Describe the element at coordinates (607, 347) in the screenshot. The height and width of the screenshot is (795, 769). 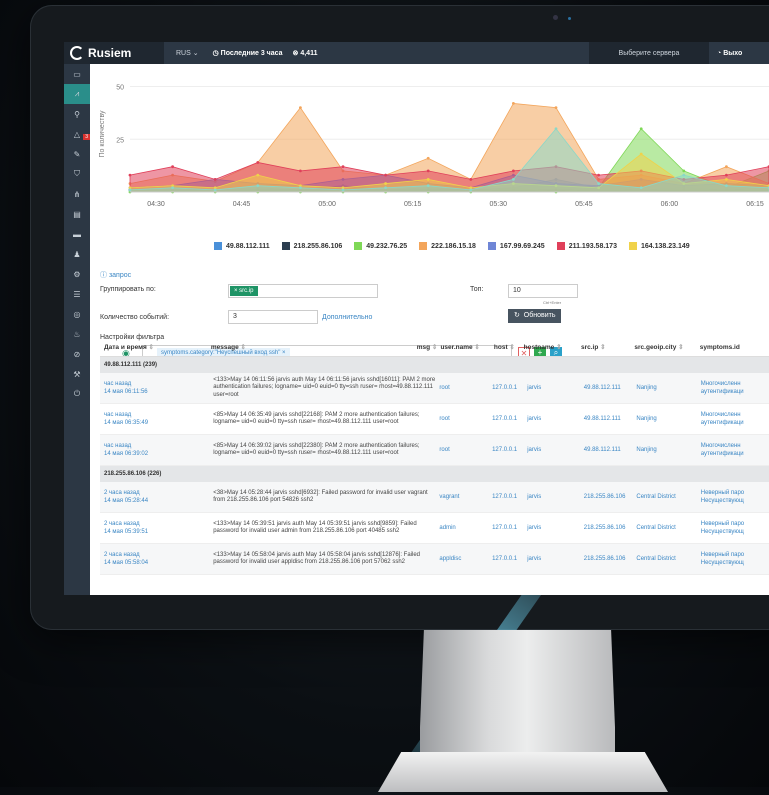
I see `column-header: src.ip ⇕` at that location.